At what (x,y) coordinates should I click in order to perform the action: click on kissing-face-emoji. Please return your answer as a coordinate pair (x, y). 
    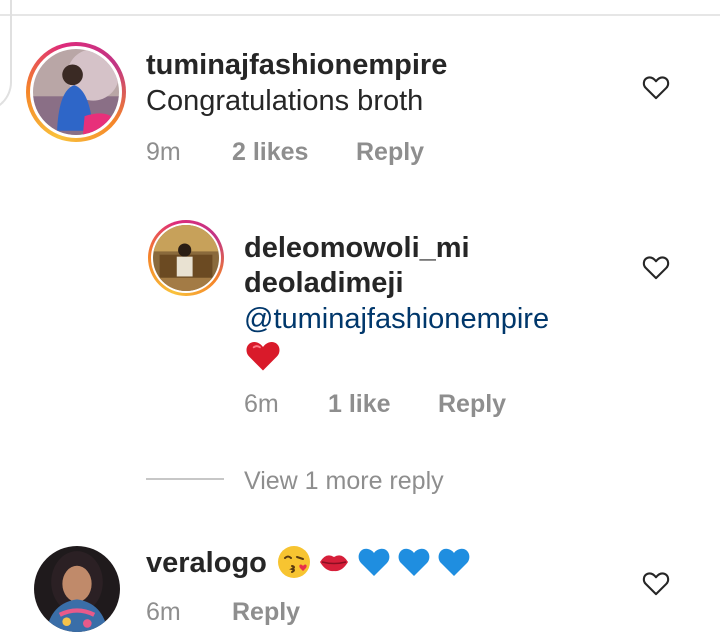
    Looking at the image, I should click on (294, 562).